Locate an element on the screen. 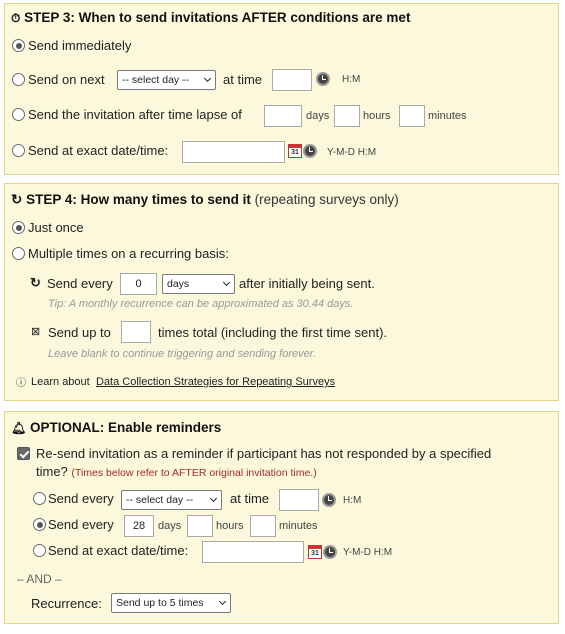  stopwatch-icon: ⏱ is located at coordinates (16, 18).